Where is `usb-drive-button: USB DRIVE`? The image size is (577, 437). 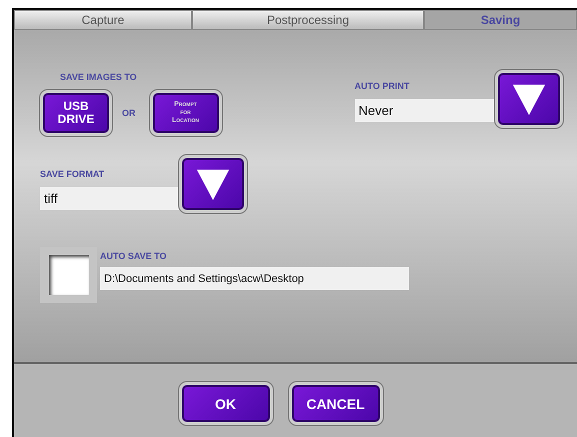
usb-drive-button: USB DRIVE is located at coordinates (76, 113).